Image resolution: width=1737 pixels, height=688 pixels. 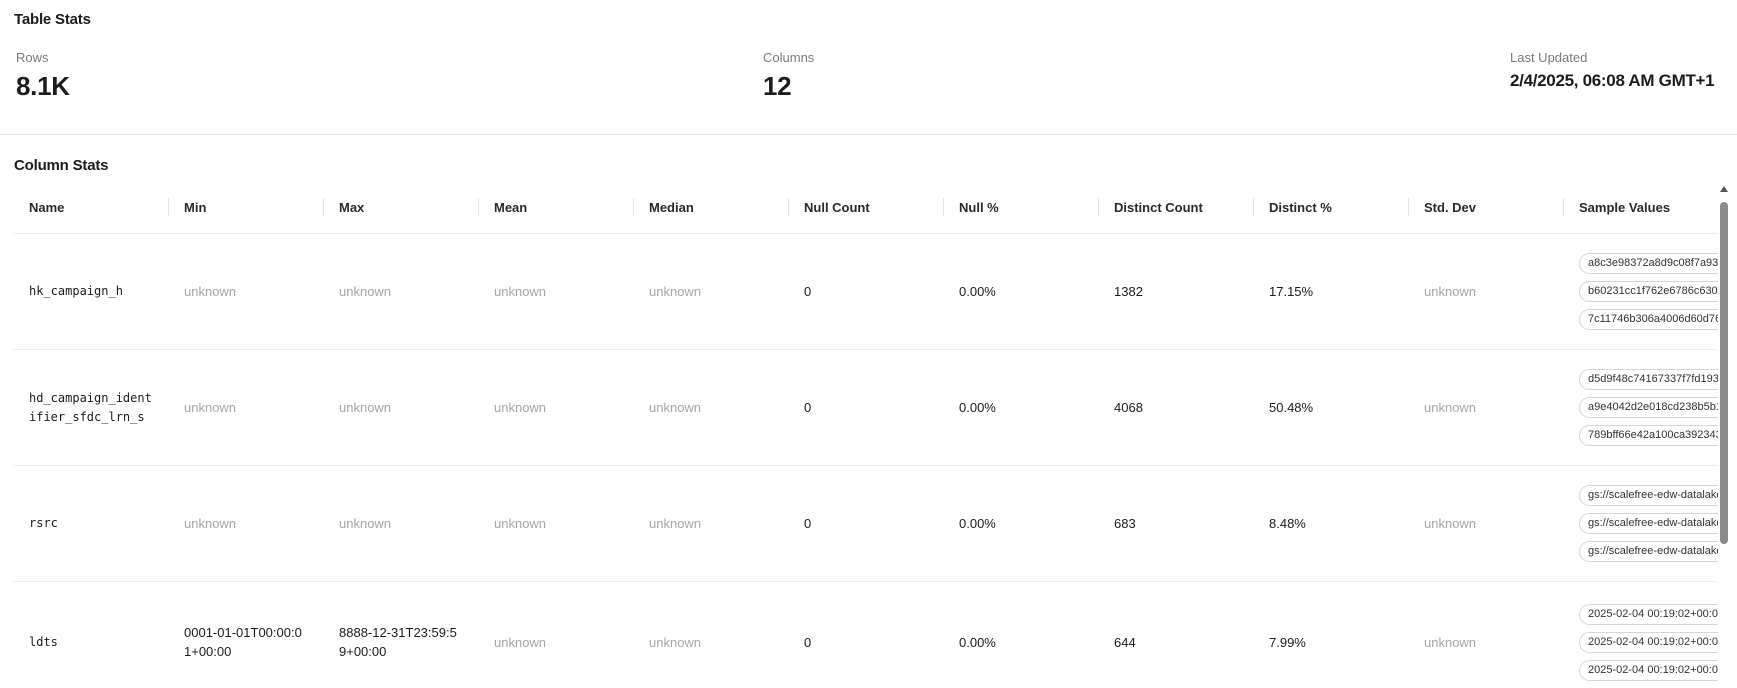 What do you see at coordinates (1485, 212) in the screenshot?
I see `column-header-std-dev: Std. Dev` at bounding box center [1485, 212].